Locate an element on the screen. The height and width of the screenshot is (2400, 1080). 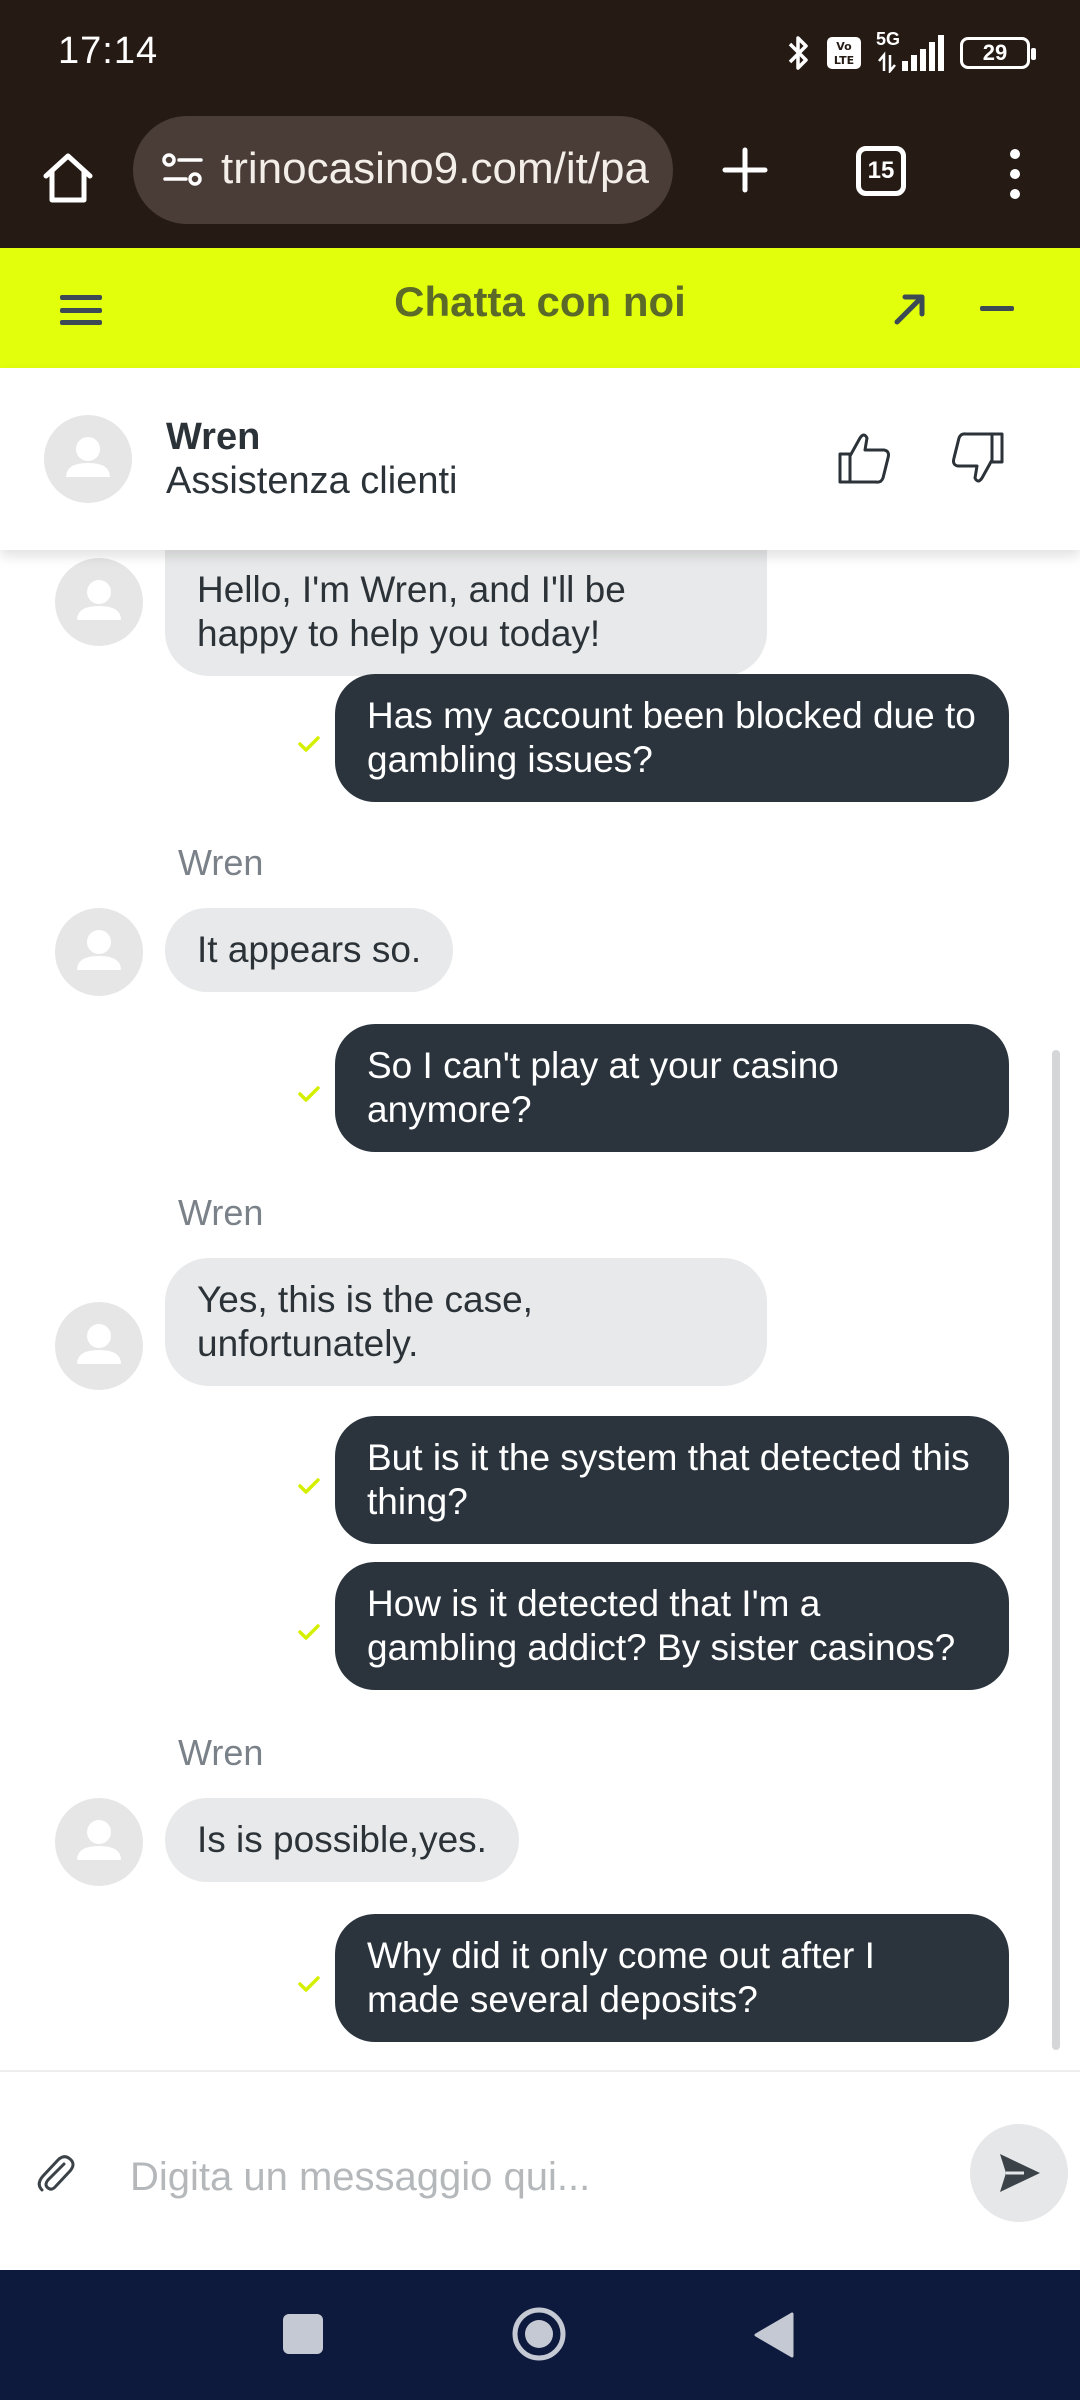
chat-header: Chatta con noi is located at coordinates (540, 308).